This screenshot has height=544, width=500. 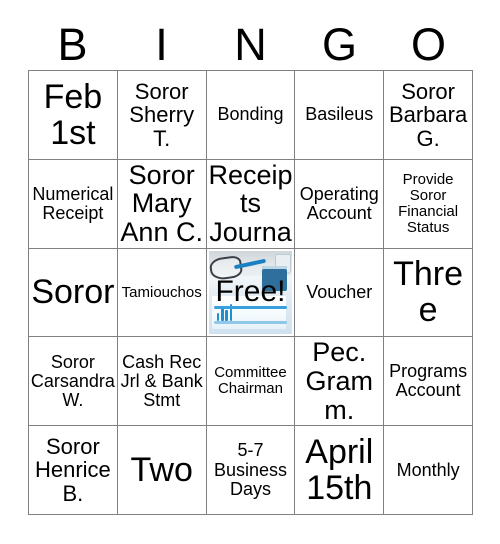 I want to click on bingo-cell-label: Provide Soror Financial Status, so click(x=428, y=203).